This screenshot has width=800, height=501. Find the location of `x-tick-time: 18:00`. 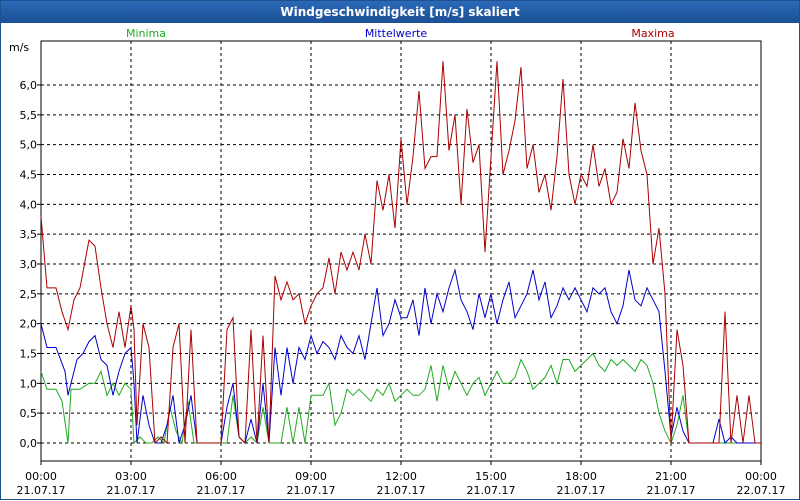

x-tick-time: 18:00 is located at coordinates (581, 476).